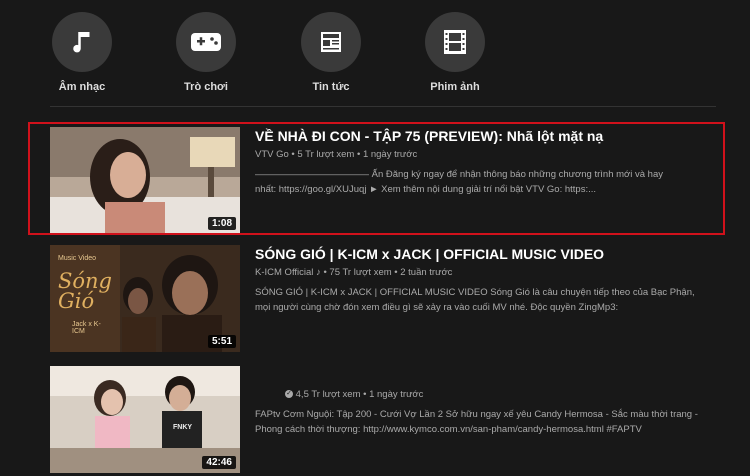 The width and height of the screenshot is (750, 476). Describe the element at coordinates (221, 341) in the screenshot. I see `video-duration: 5:51` at that location.